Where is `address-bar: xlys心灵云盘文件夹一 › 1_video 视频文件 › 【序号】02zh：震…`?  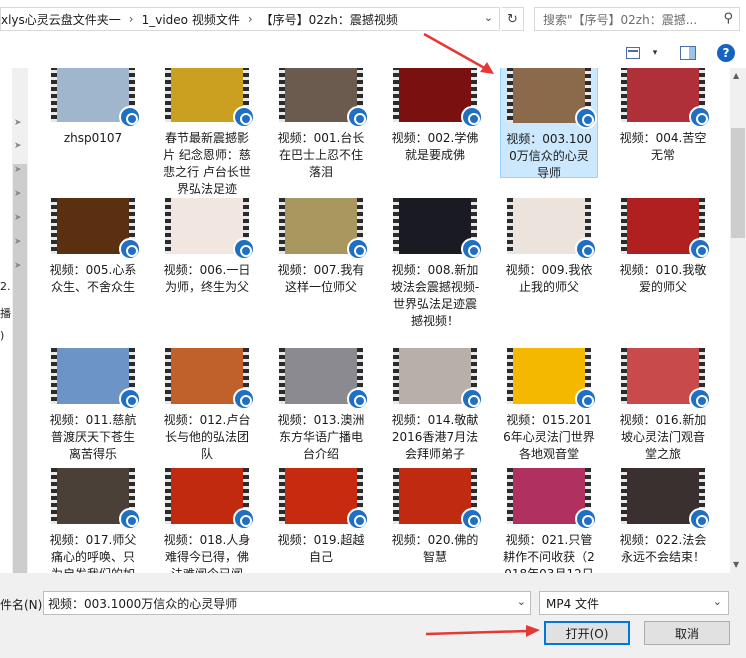 address-bar: xlys心灵云盘文件夹一 › 1_video 视频文件 › 【序号】02zh：震… is located at coordinates (250, 19).